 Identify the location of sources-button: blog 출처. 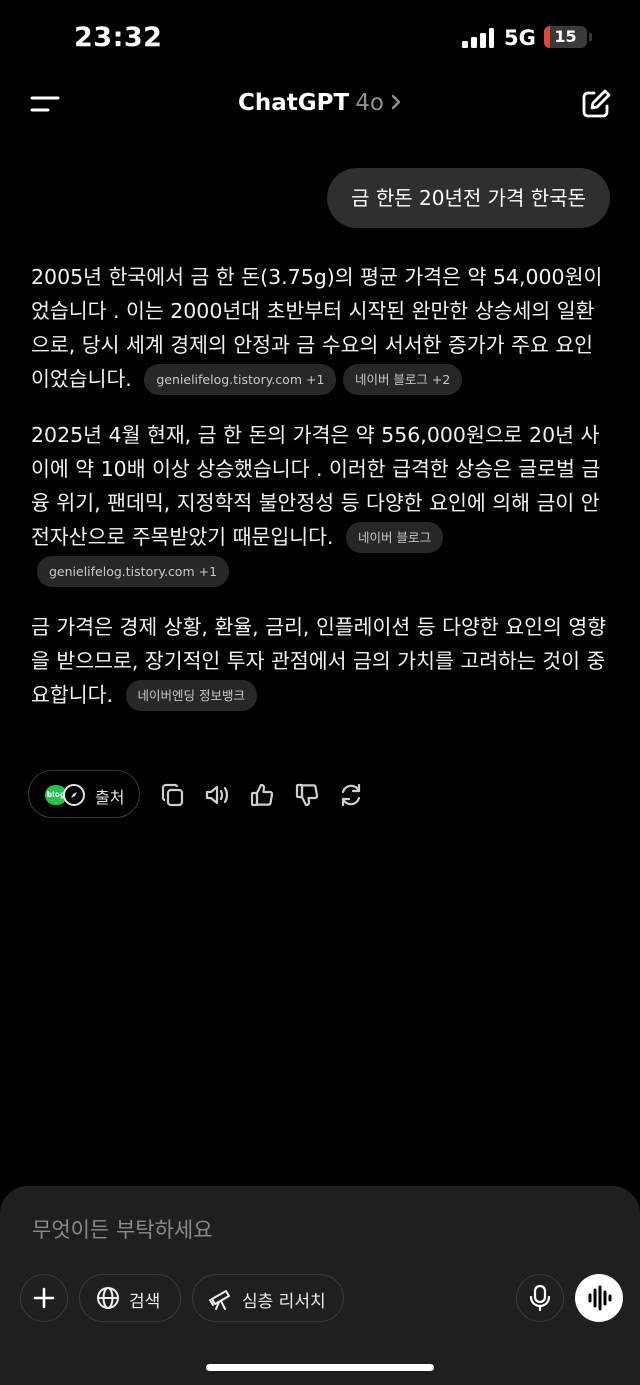
(84, 794).